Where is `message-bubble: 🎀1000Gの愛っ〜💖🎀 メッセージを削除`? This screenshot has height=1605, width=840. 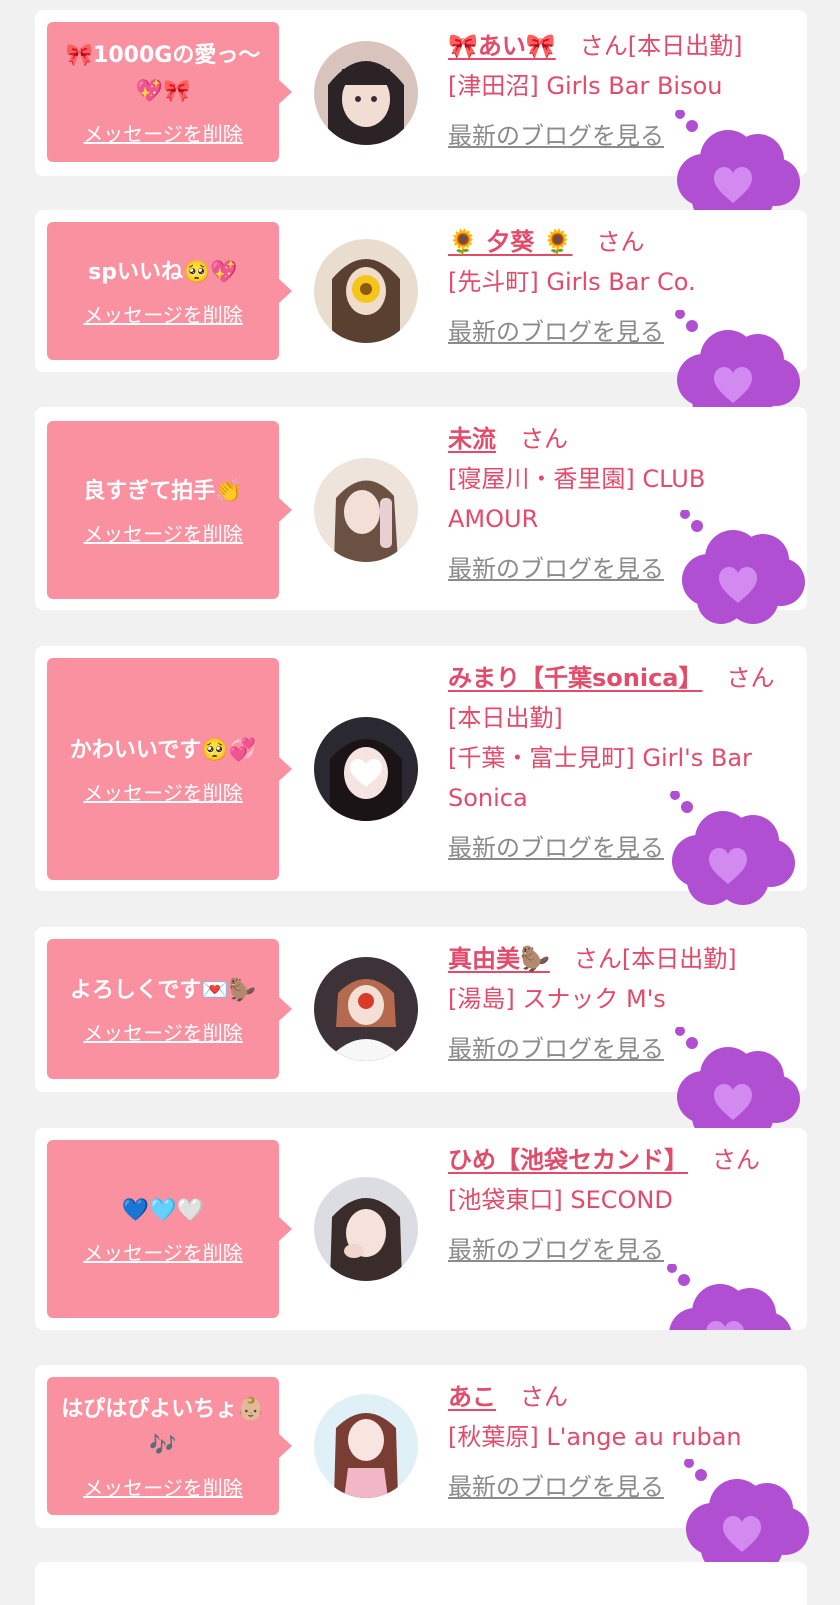
message-bubble: 🎀1000Gの愛っ〜💖🎀 メッセージを削除 is located at coordinates (169, 92).